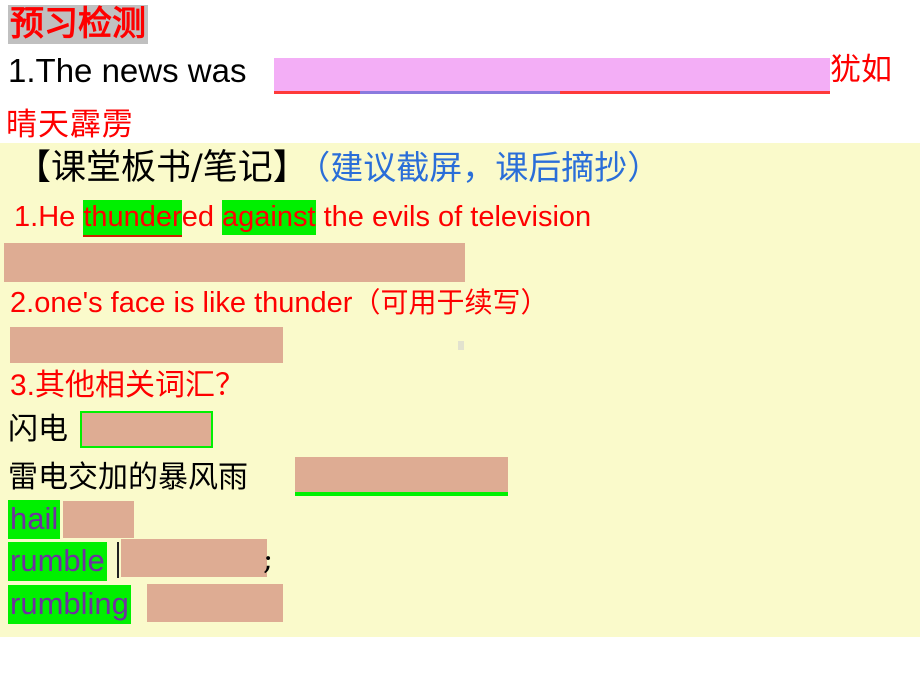 This screenshot has height=690, width=920. What do you see at coordinates (127, 386) in the screenshot?
I see `note-item-3: 3.其他相关词汇？` at bounding box center [127, 386].